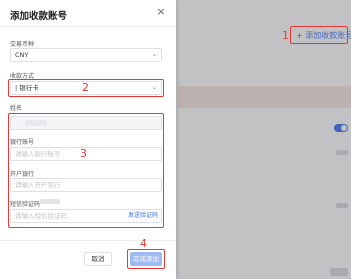 The image size is (351, 279). I want to click on modal-title: 添加收款账号, so click(39, 16).